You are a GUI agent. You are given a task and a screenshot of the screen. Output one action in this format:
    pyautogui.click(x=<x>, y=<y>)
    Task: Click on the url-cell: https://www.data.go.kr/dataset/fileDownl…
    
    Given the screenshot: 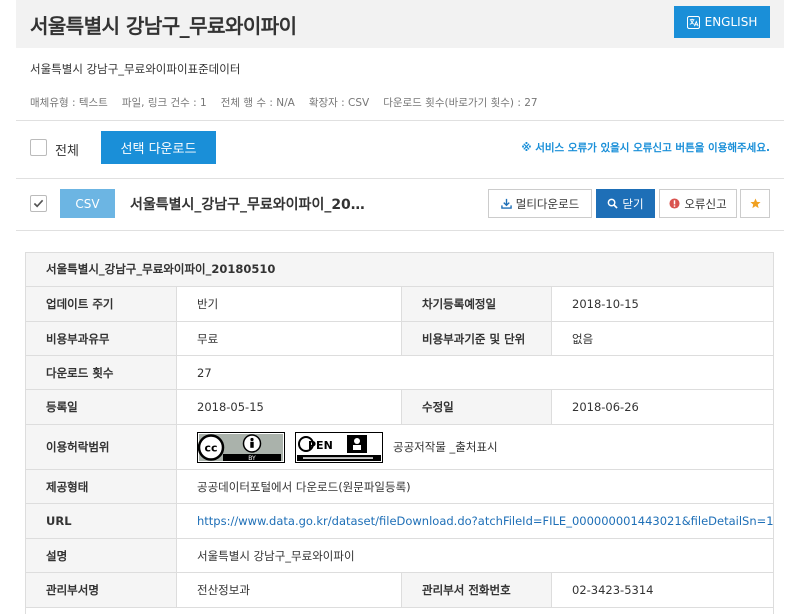 What is the action you would take?
    pyautogui.click(x=474, y=521)
    